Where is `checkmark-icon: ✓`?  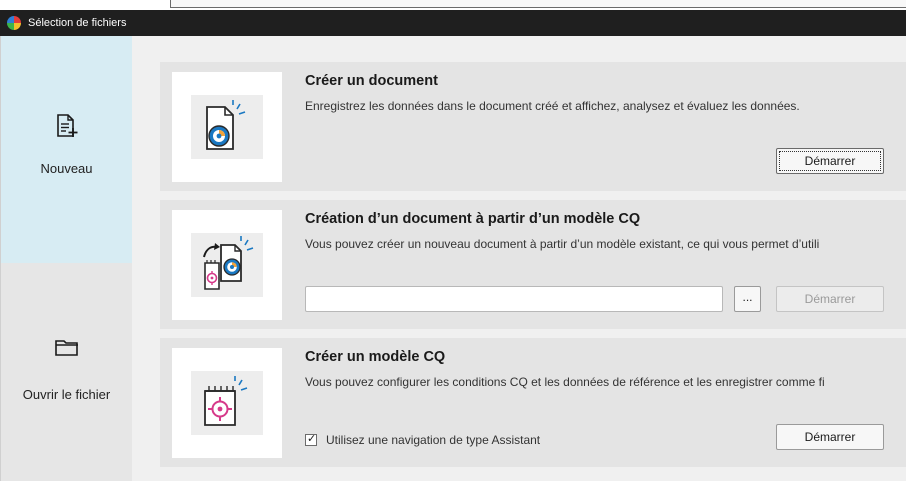 checkmark-icon: ✓ is located at coordinates (312, 439).